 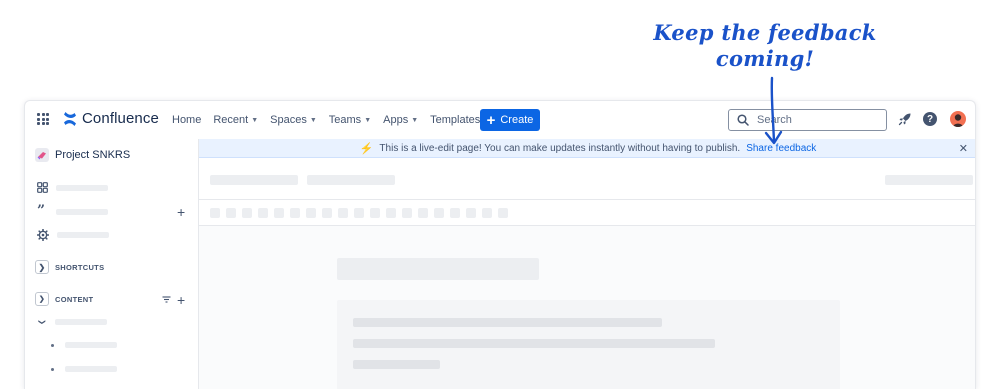 I want to click on nav-apps: Apps ▼, so click(x=400, y=120).